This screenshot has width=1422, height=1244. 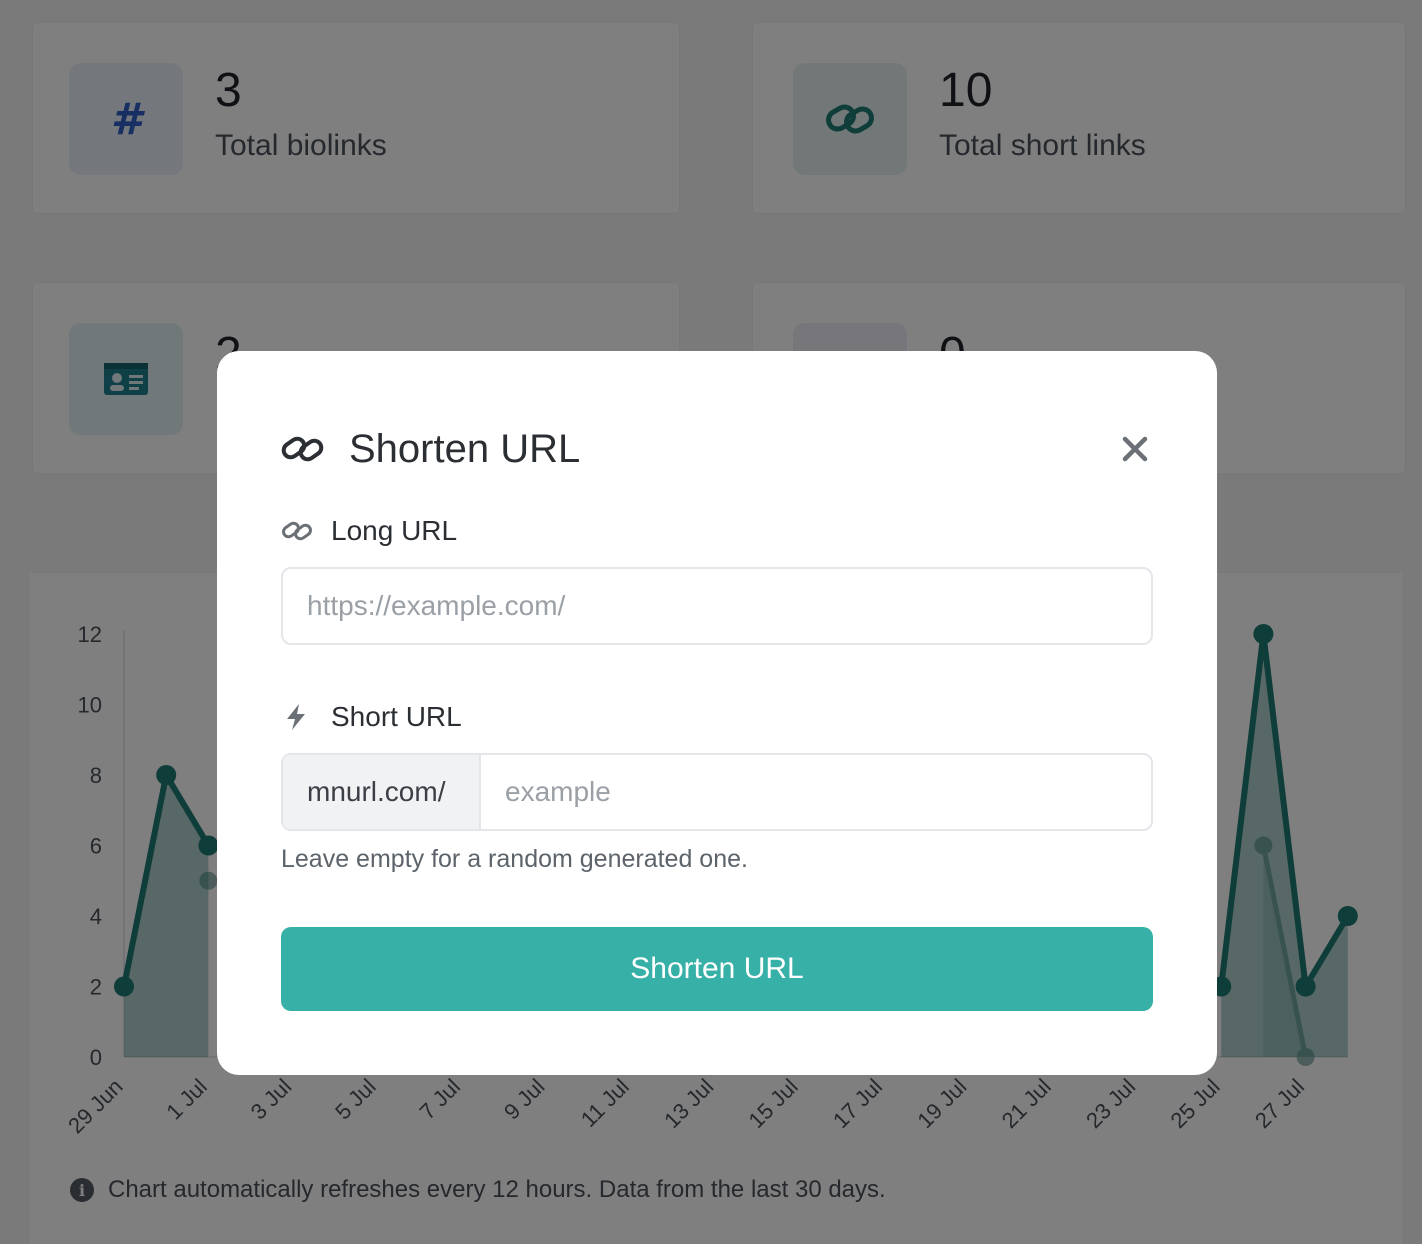 I want to click on long-url-input: https://example.com/, so click(x=717, y=606).